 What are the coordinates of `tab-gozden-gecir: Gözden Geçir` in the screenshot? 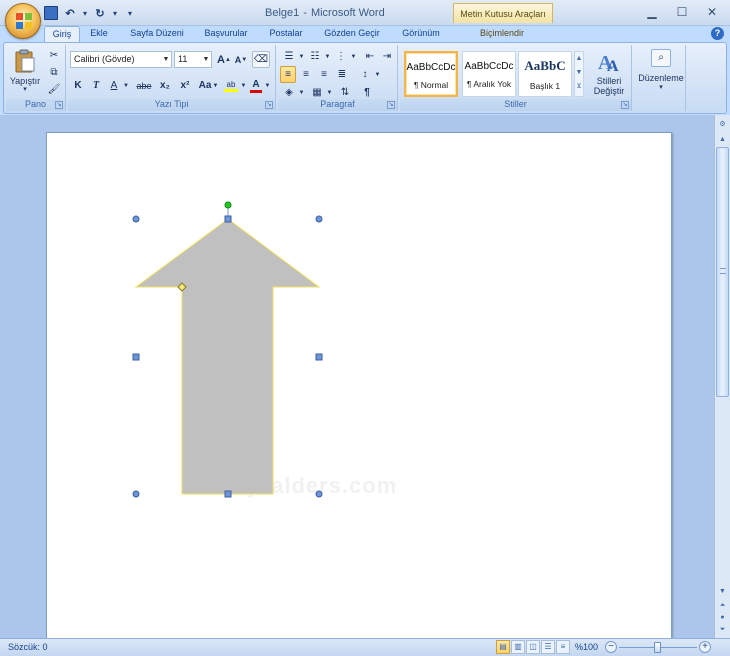 It's located at (352, 34).